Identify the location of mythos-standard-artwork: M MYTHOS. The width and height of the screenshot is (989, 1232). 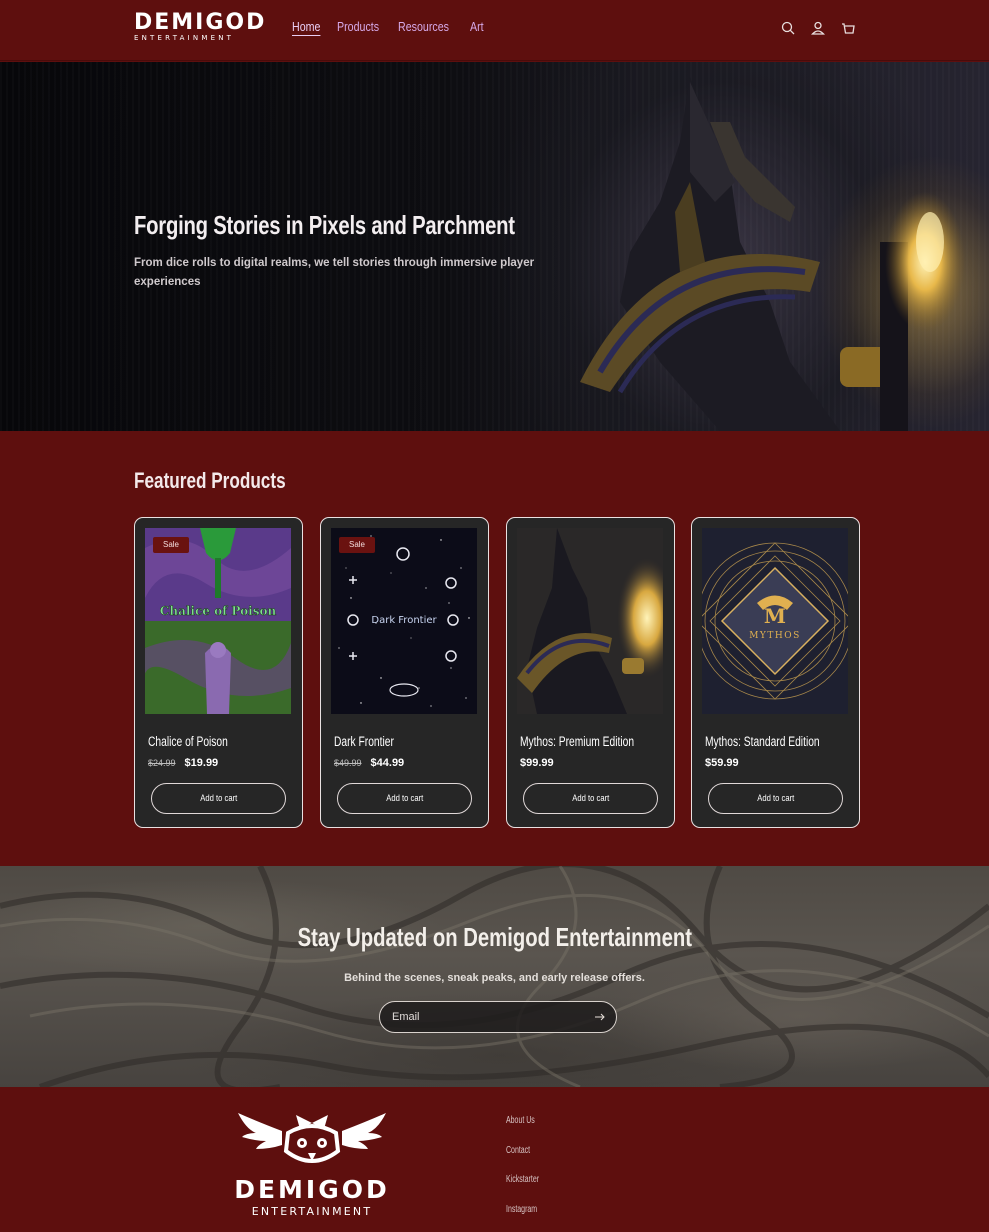
(775, 621).